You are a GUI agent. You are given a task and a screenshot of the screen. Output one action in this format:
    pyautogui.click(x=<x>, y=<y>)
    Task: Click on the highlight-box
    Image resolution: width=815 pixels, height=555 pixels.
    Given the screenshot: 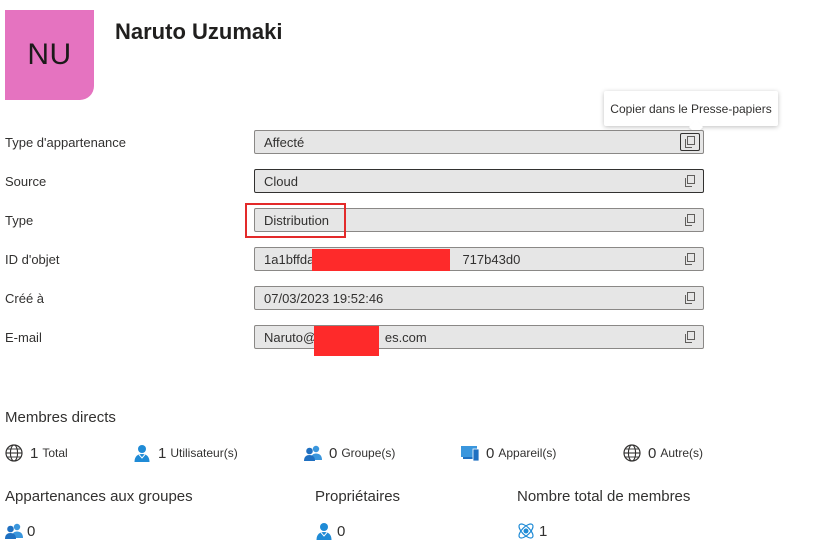 What is the action you would take?
    pyautogui.click(x=295, y=220)
    